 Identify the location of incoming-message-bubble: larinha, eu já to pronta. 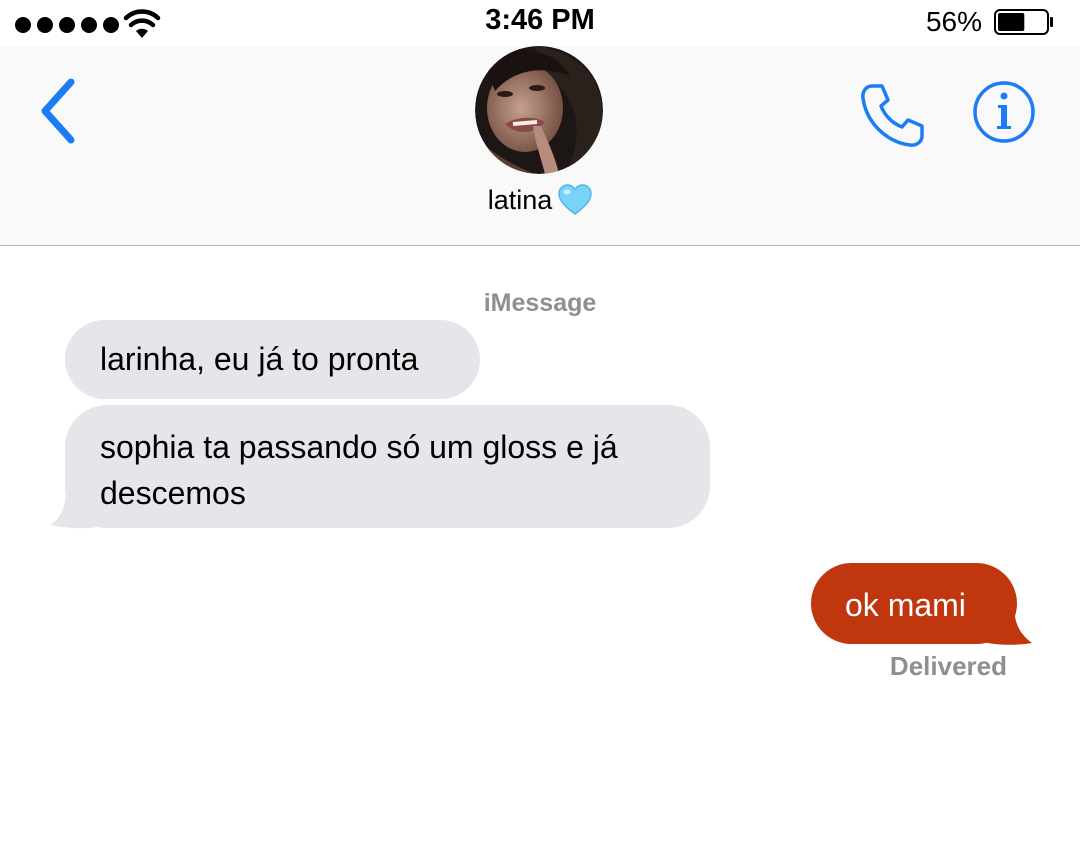
(272, 359).